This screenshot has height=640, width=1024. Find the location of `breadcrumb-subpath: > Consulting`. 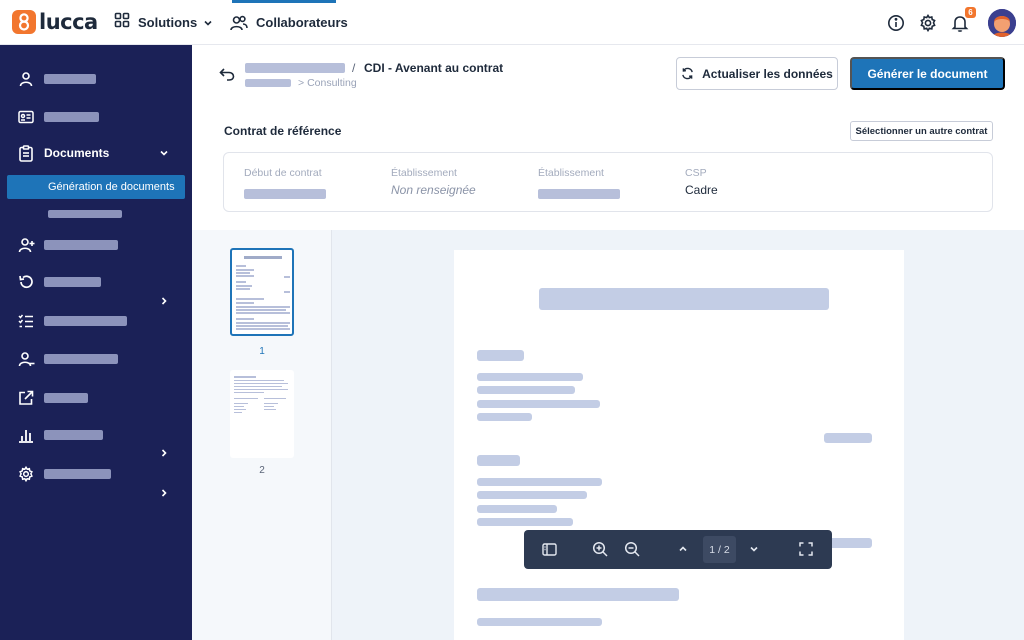

breadcrumb-subpath: > Consulting is located at coordinates (327, 83).